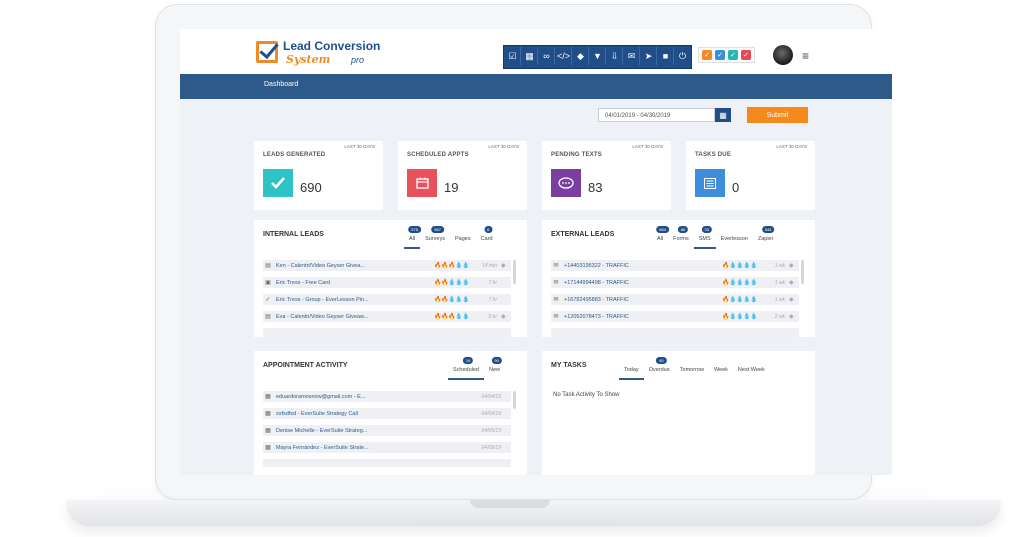  Describe the element at coordinates (721, 371) in the screenshot. I see `tab-week: Week` at that location.